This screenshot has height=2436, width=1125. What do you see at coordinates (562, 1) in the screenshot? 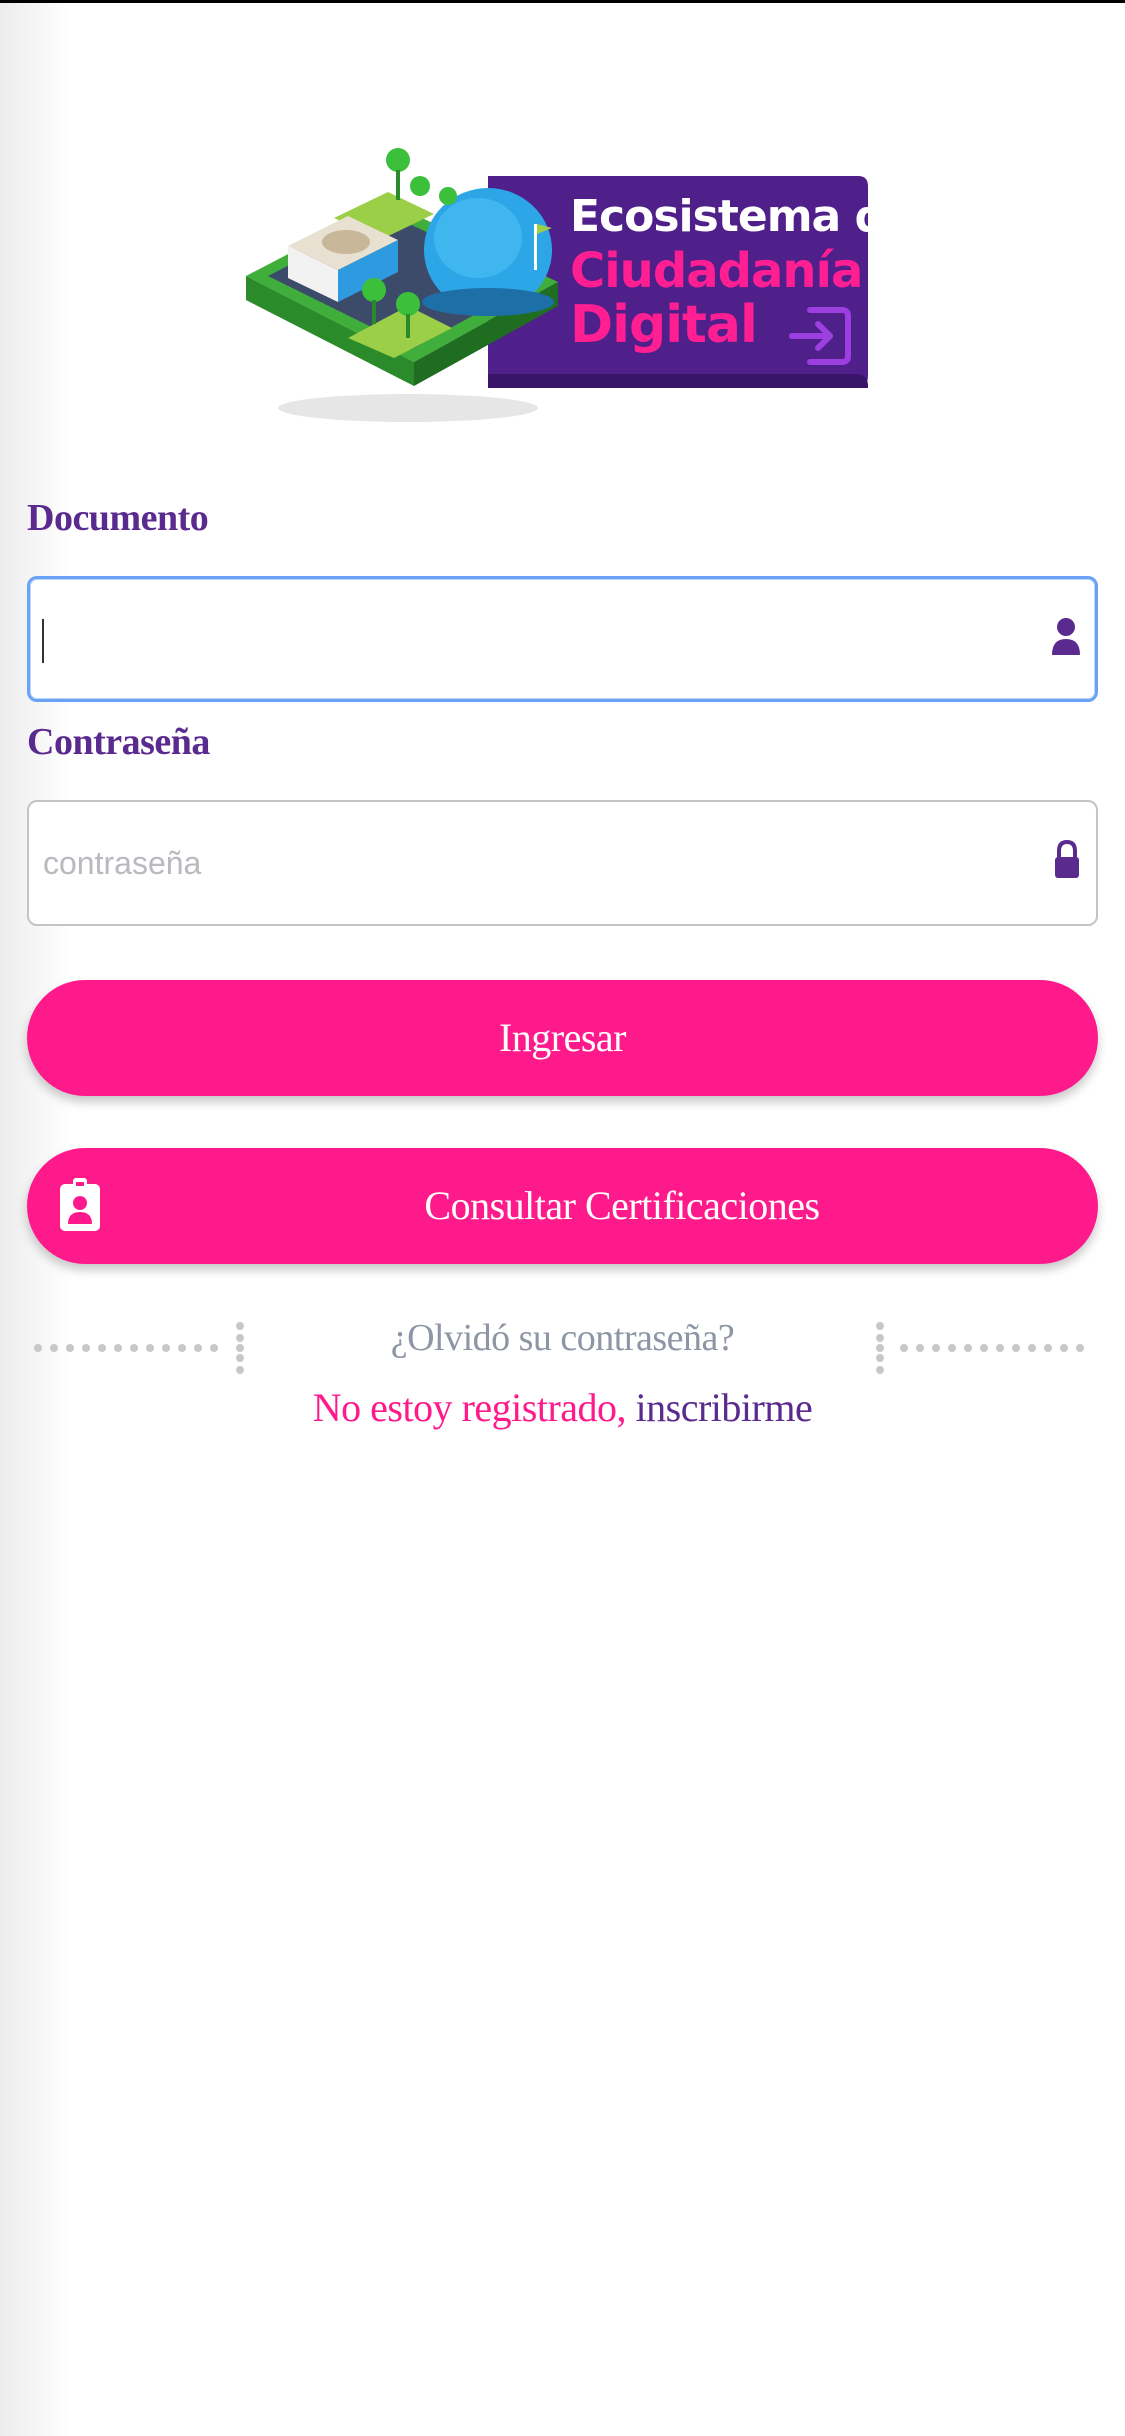
I see `top-border` at bounding box center [562, 1].